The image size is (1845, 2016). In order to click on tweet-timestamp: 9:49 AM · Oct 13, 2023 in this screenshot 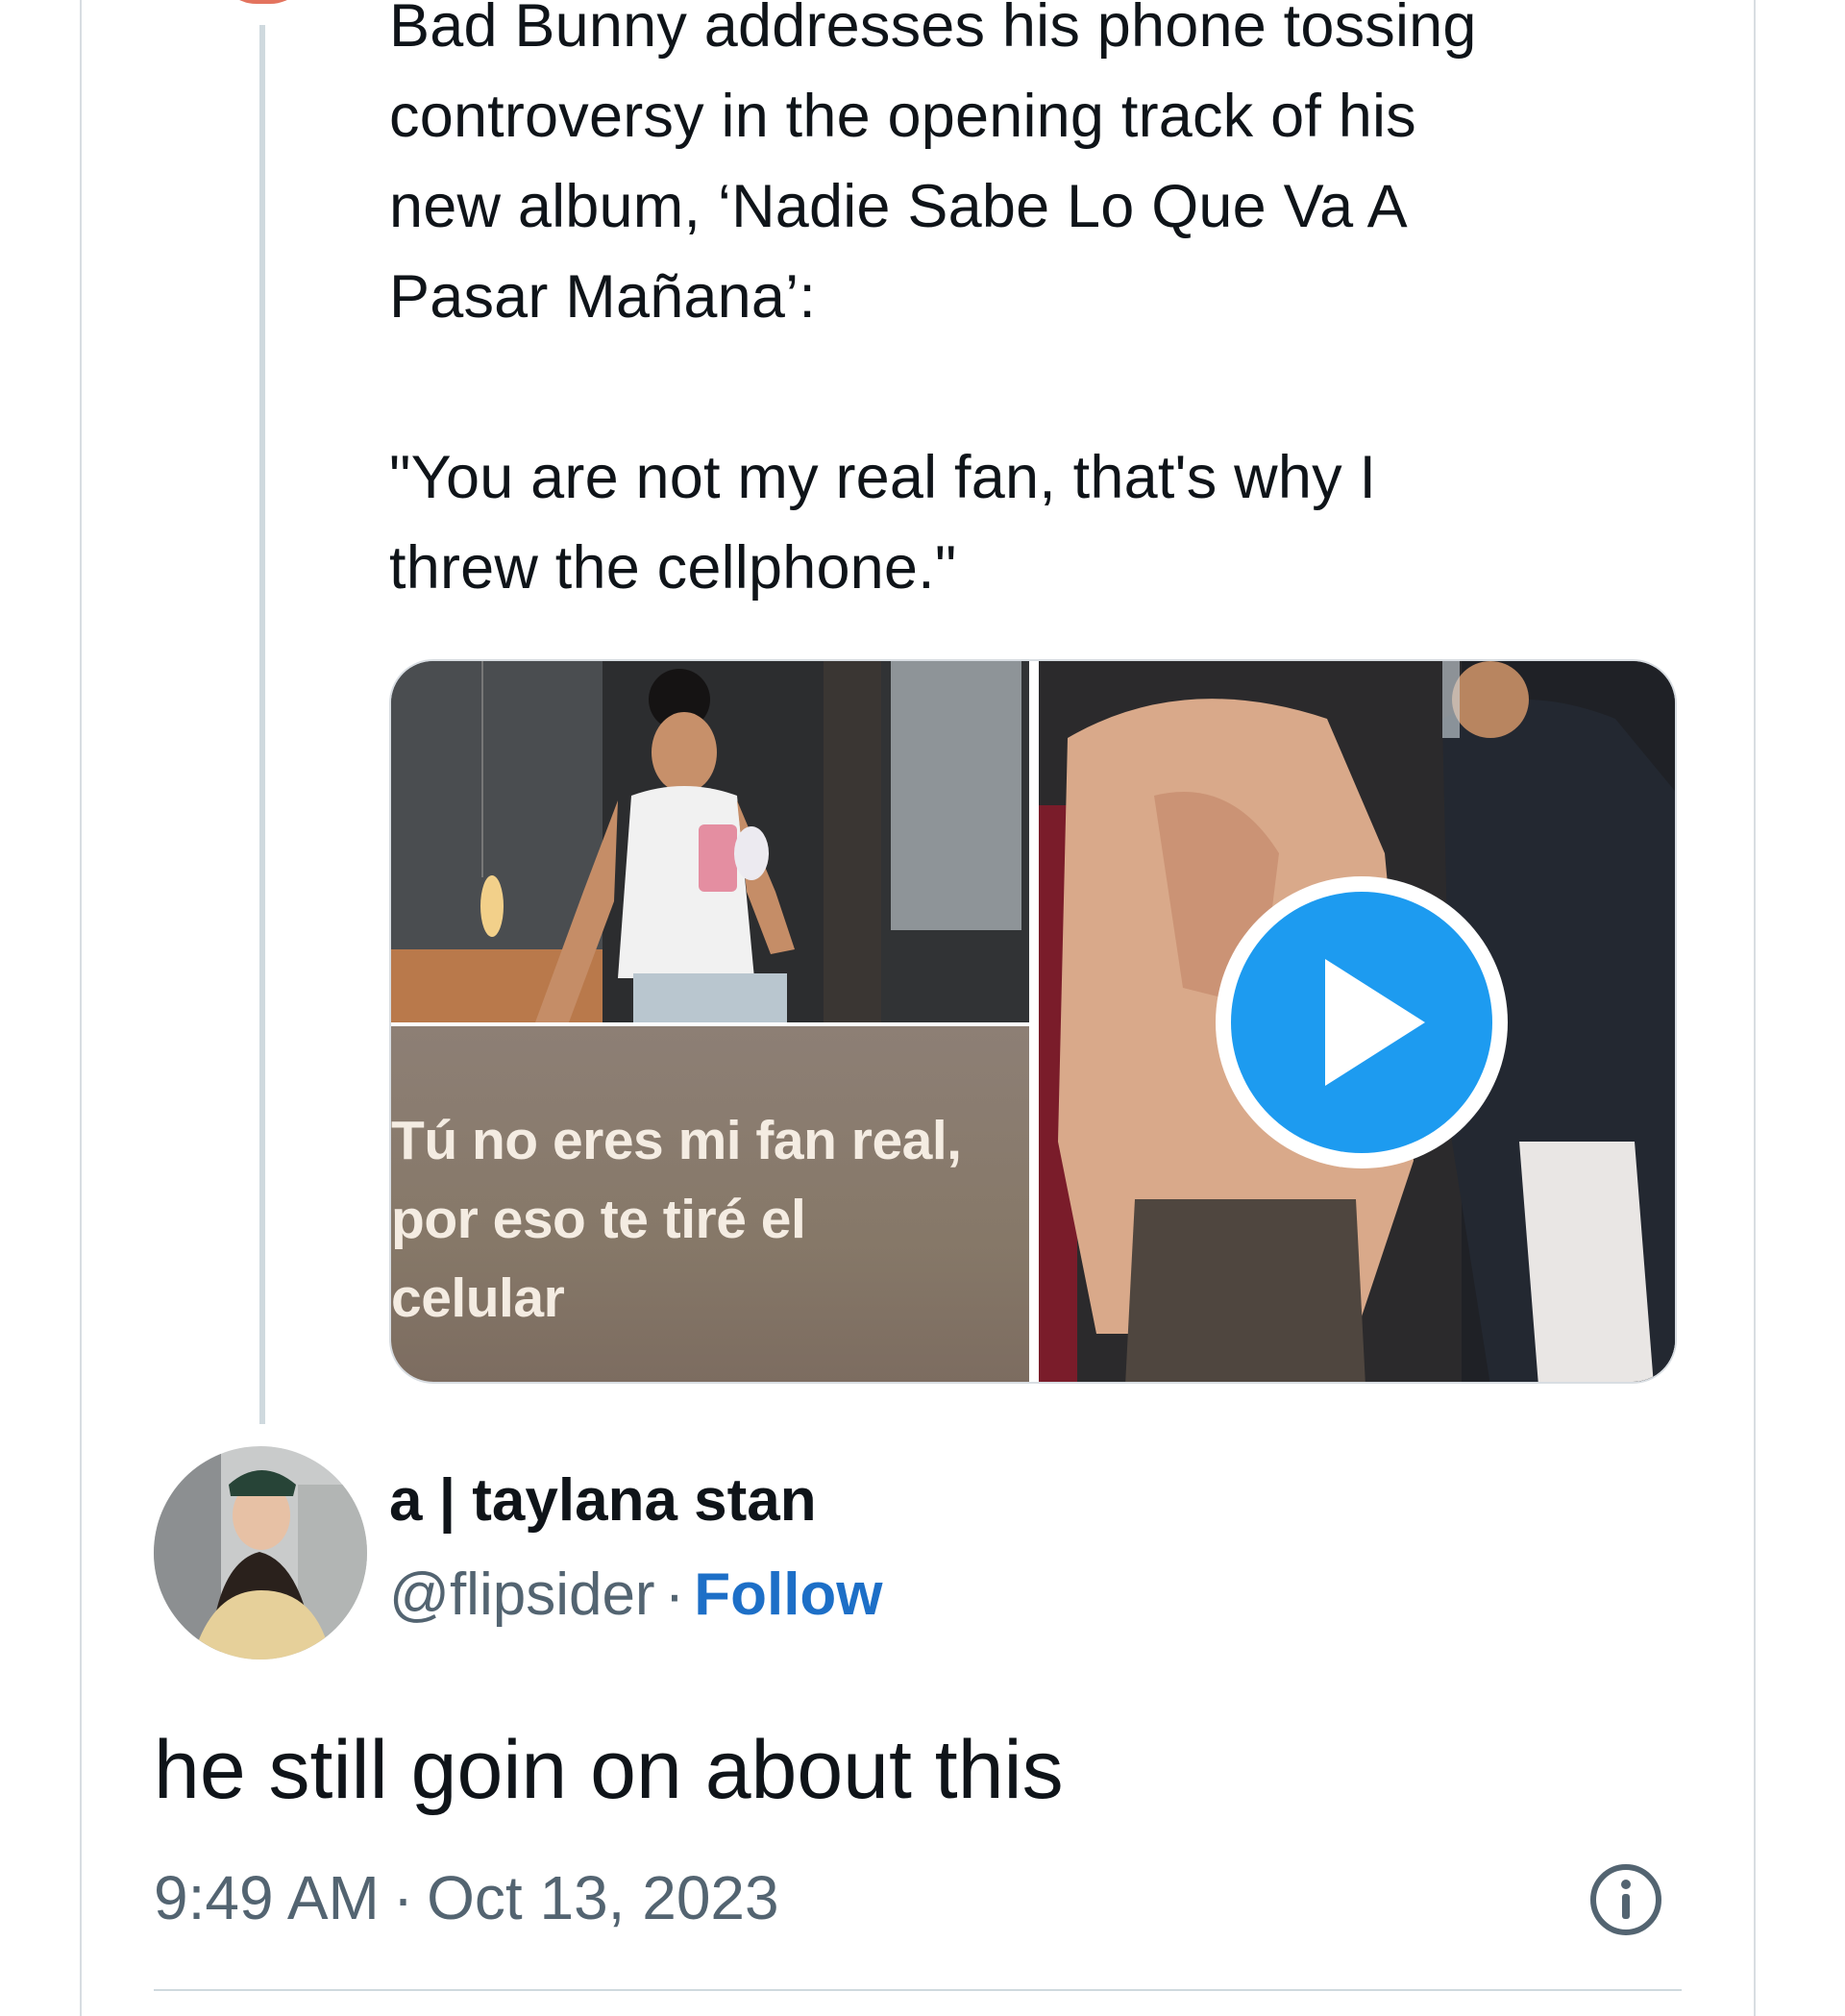, I will do `click(467, 1897)`.